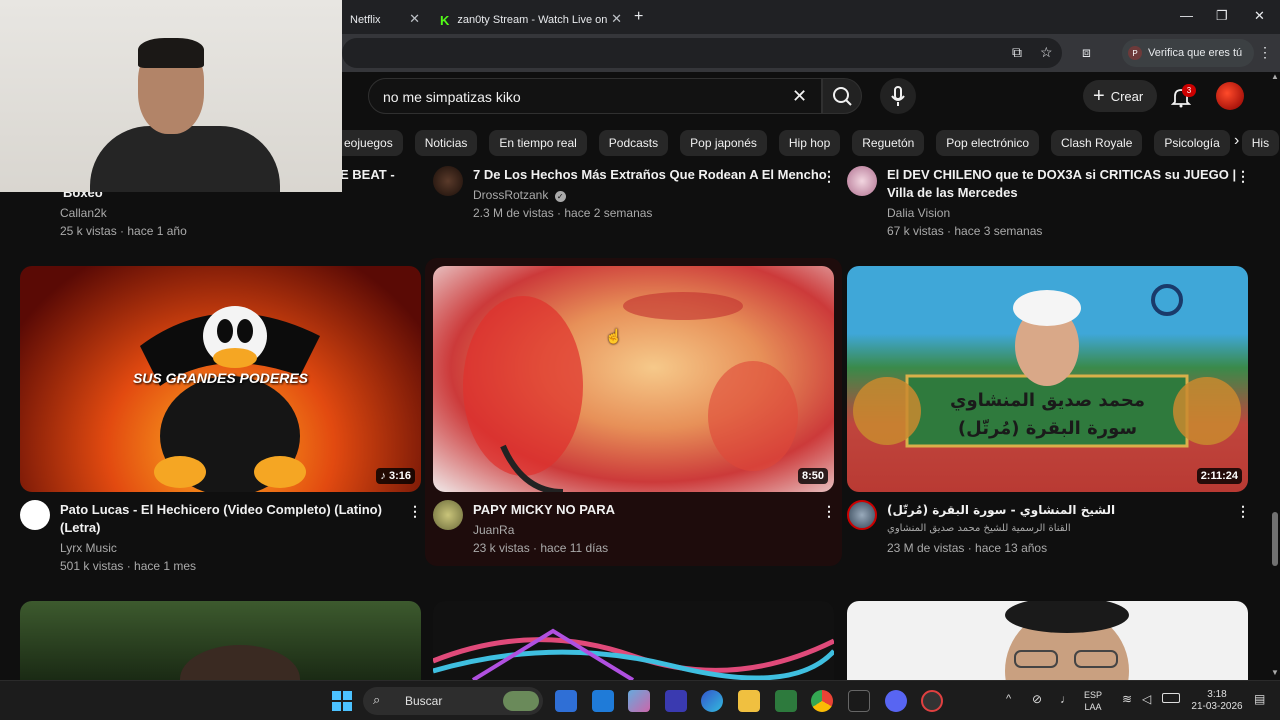  What do you see at coordinates (633, 143) in the screenshot?
I see `chip: Podcasts` at bounding box center [633, 143].